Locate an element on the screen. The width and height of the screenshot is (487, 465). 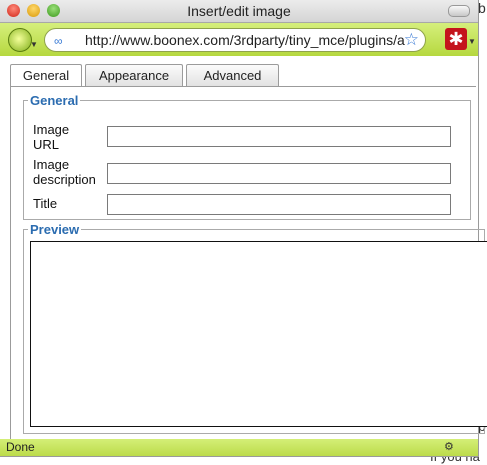
status-bar: Done ⚙ is located at coordinates (239, 447).